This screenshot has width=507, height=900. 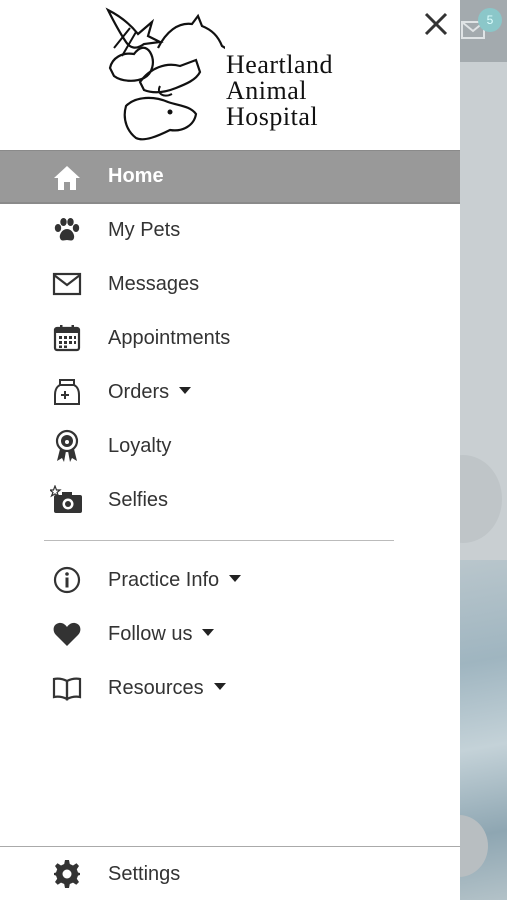 I want to click on menu-label-settings: Settings, so click(x=144, y=873).